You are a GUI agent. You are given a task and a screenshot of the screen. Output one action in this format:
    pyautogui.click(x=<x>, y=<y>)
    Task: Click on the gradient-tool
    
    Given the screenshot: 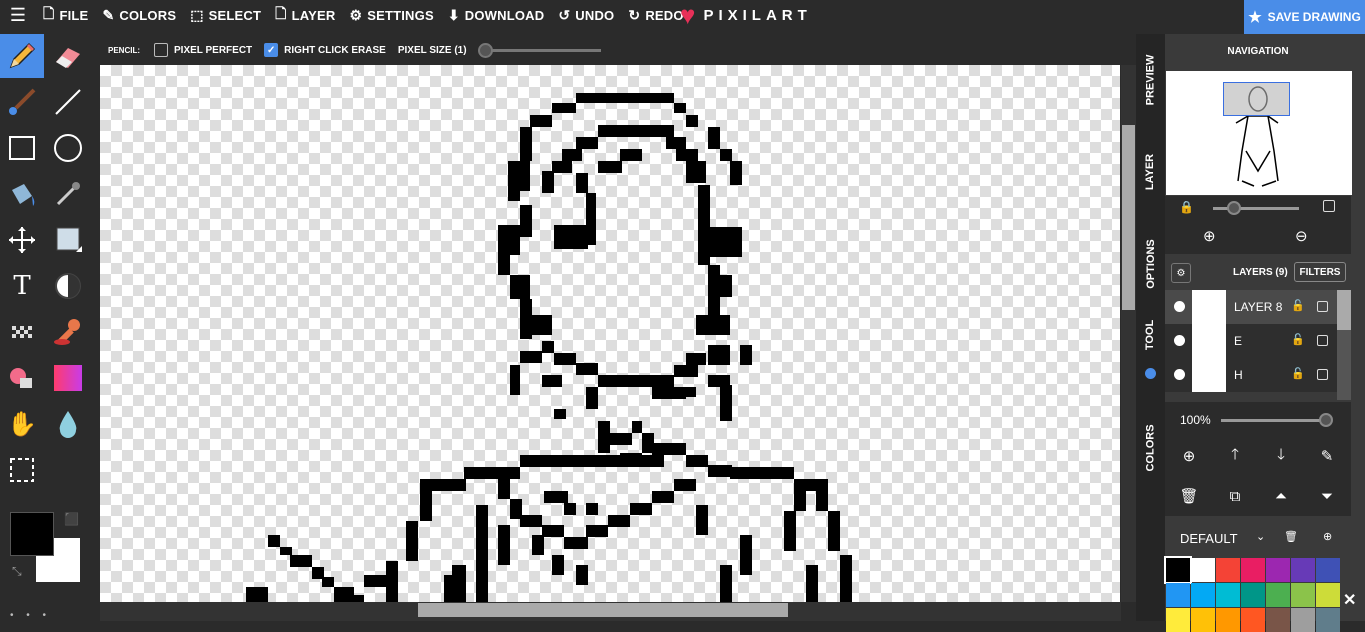 What is the action you would take?
    pyautogui.click(x=68, y=378)
    